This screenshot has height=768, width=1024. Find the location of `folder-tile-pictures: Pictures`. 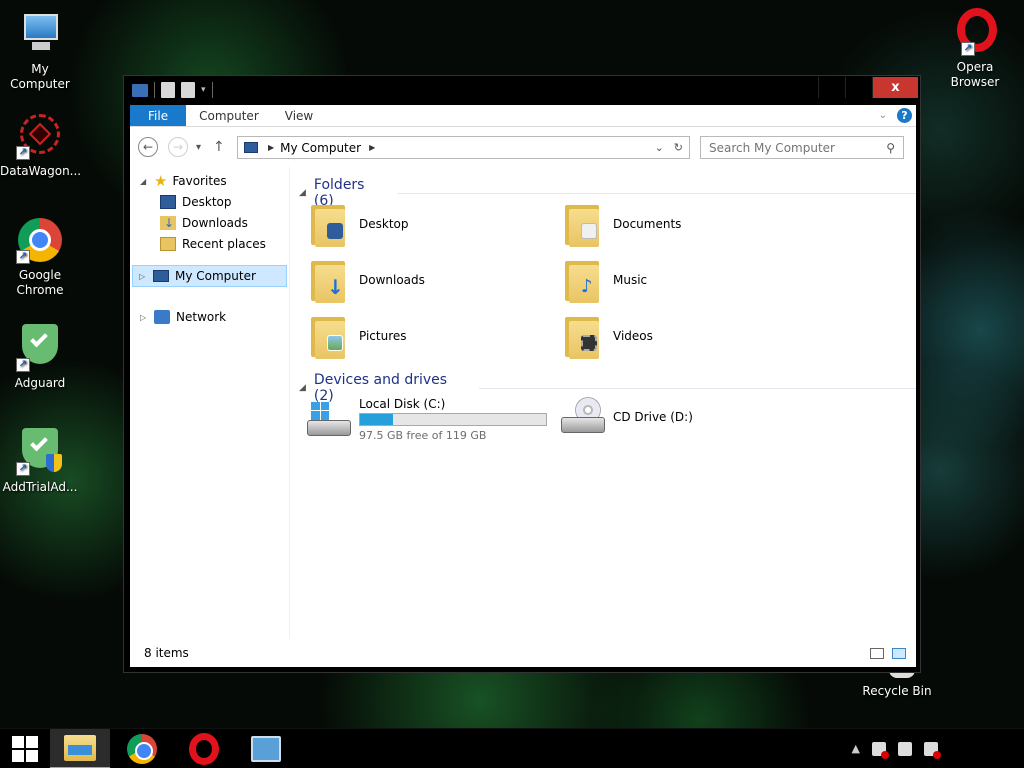

folder-tile-pictures: Pictures is located at coordinates (358, 336).